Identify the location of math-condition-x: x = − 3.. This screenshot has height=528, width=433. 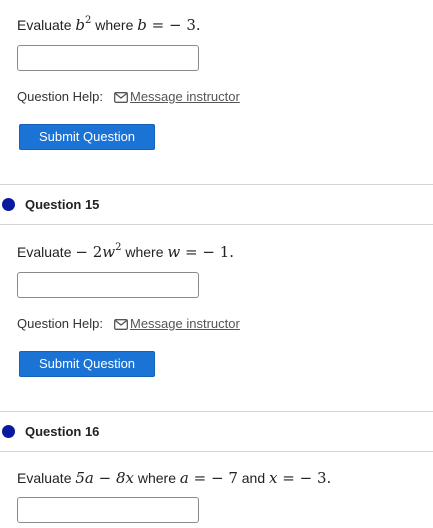
(300, 478).